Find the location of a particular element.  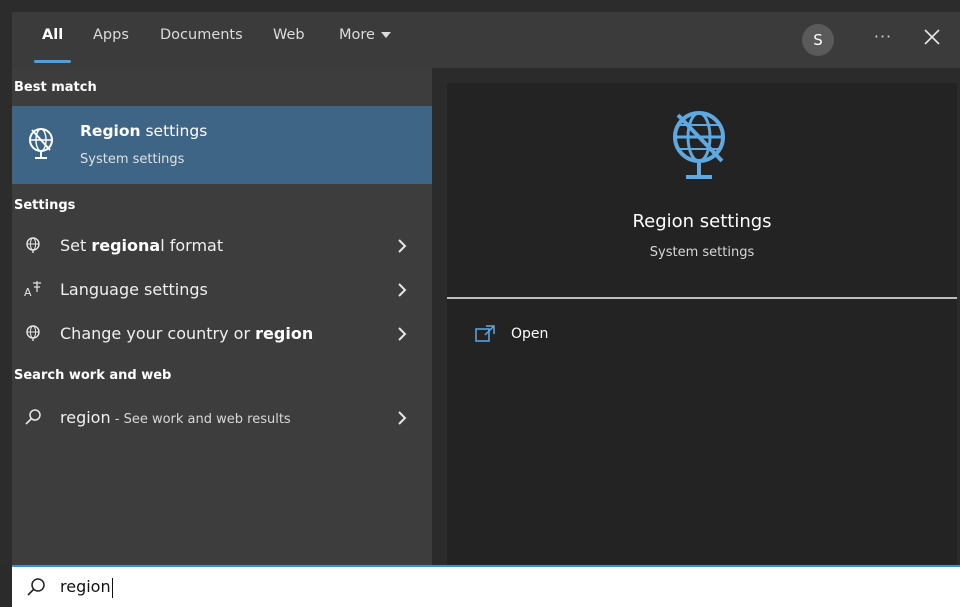

label-highlight: regiona is located at coordinates (126, 245).